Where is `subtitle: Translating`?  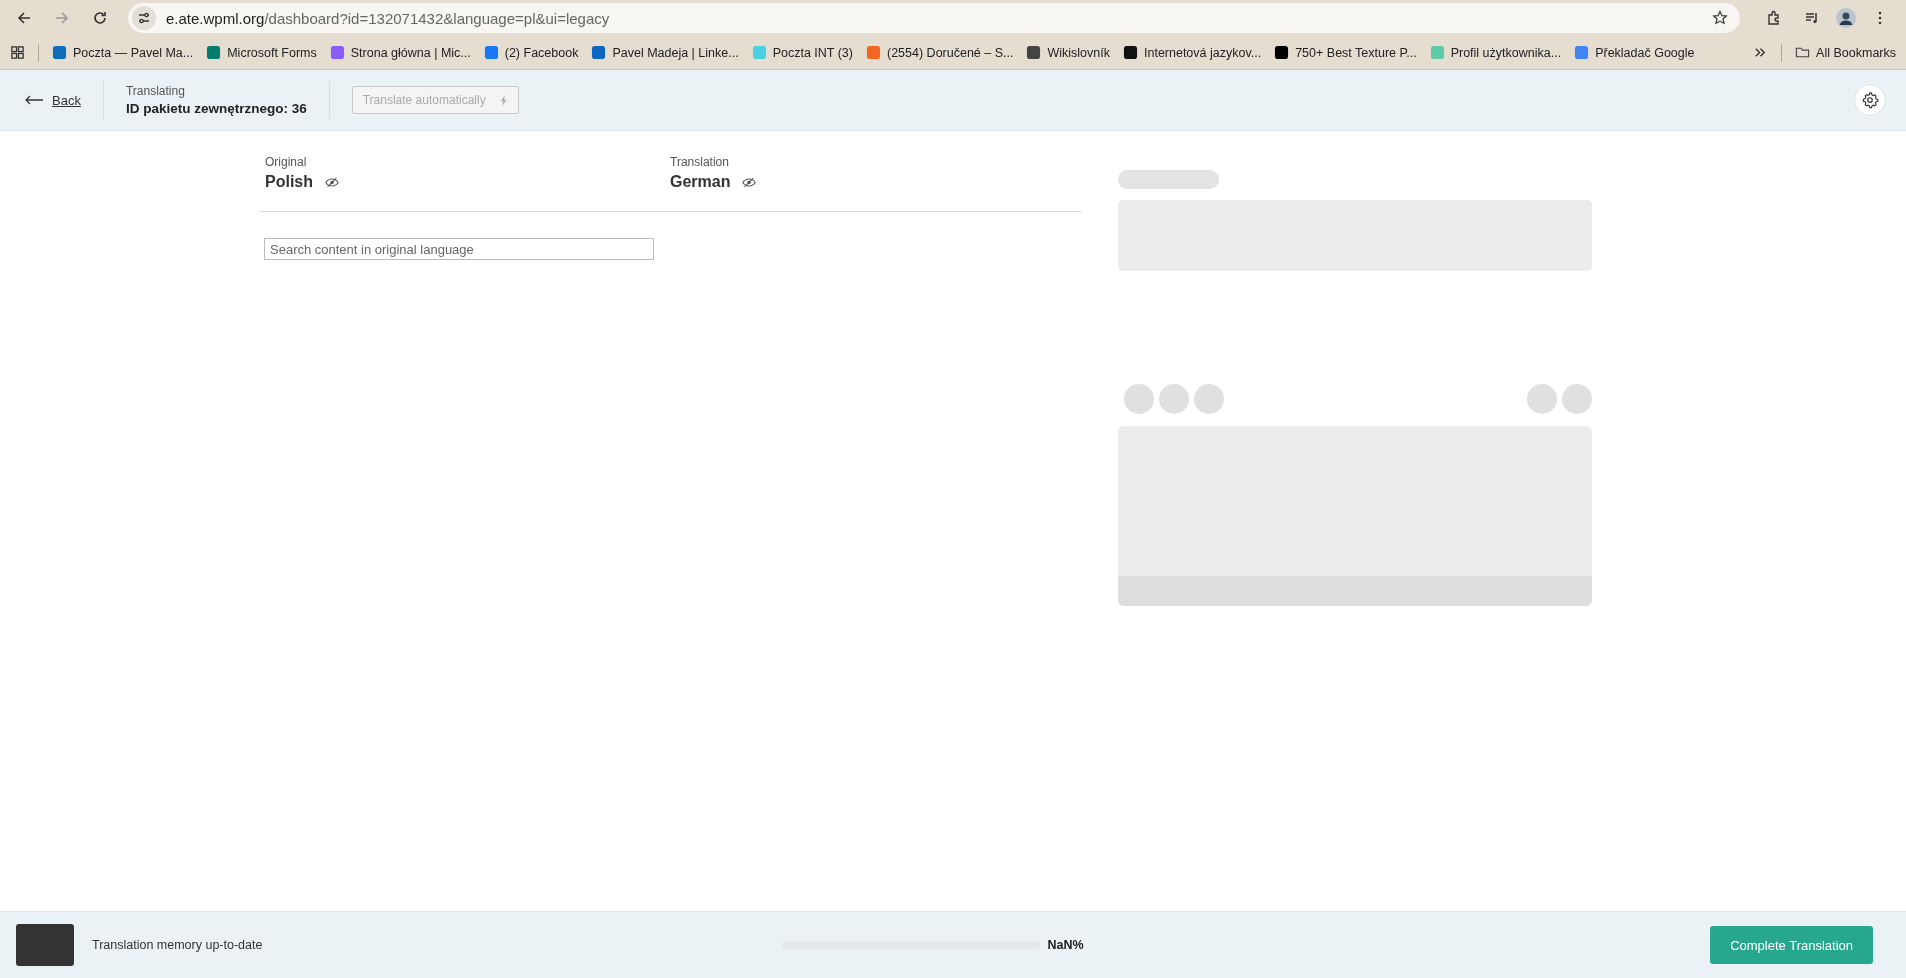 subtitle: Translating is located at coordinates (155, 91).